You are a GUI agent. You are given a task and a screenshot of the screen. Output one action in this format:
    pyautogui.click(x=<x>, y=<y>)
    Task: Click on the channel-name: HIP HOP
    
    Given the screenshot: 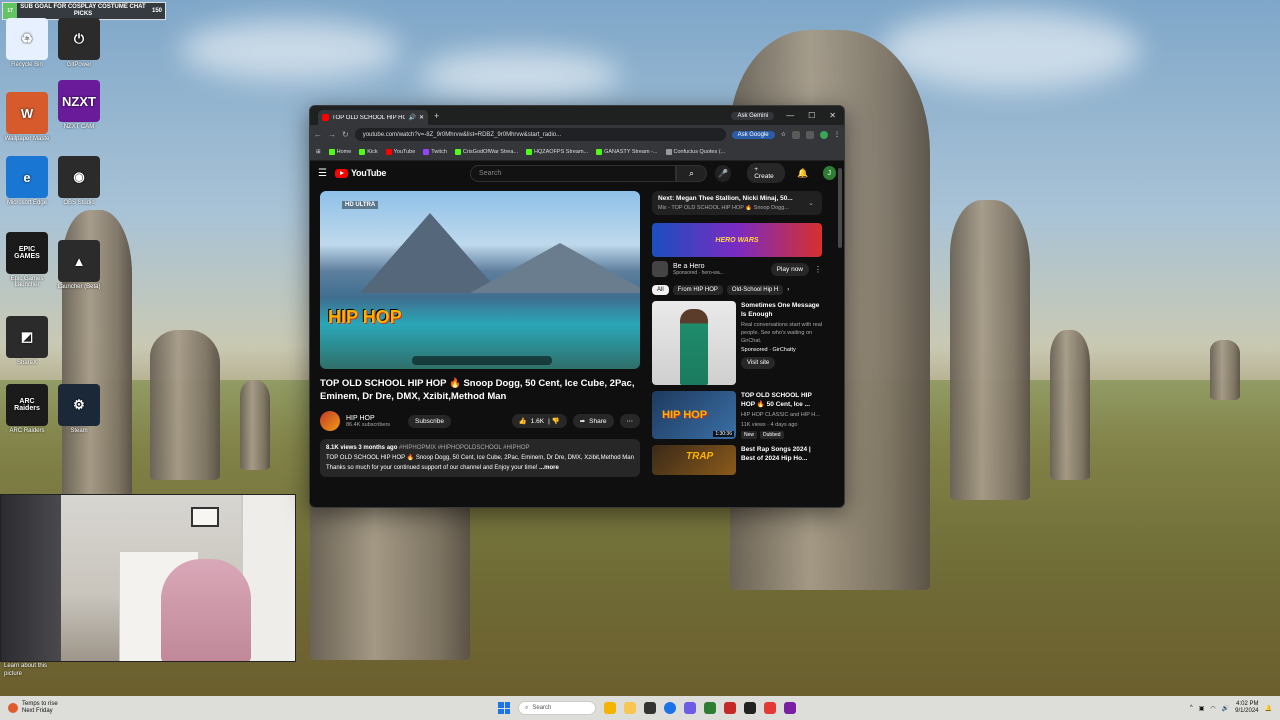 What is the action you would take?
    pyautogui.click(x=368, y=418)
    